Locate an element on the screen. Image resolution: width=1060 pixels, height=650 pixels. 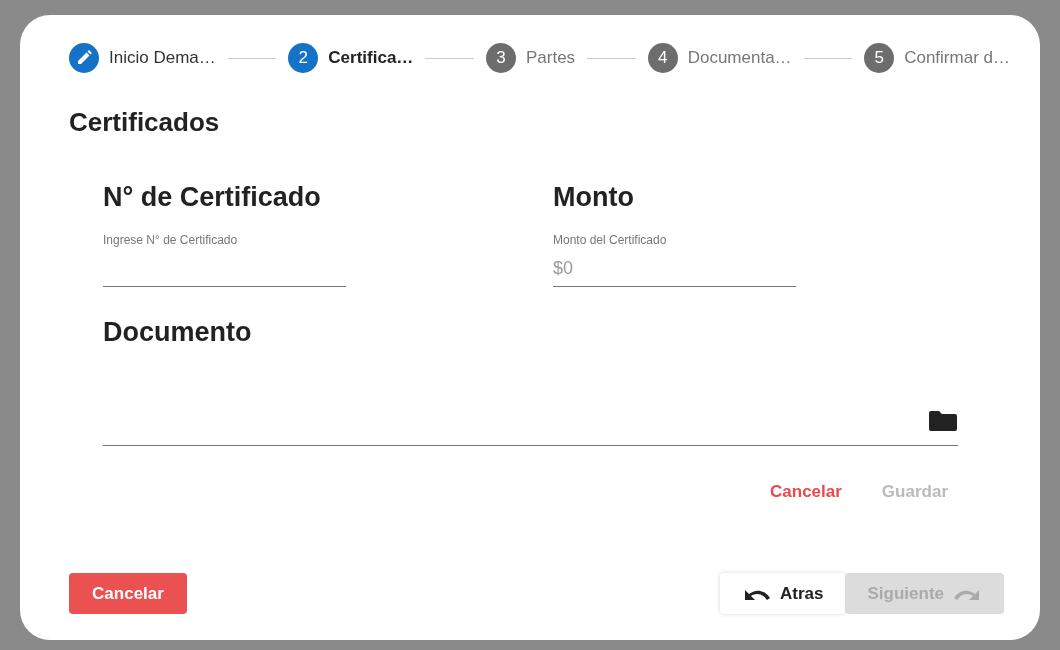
step-number: 3 is located at coordinates (500, 58).